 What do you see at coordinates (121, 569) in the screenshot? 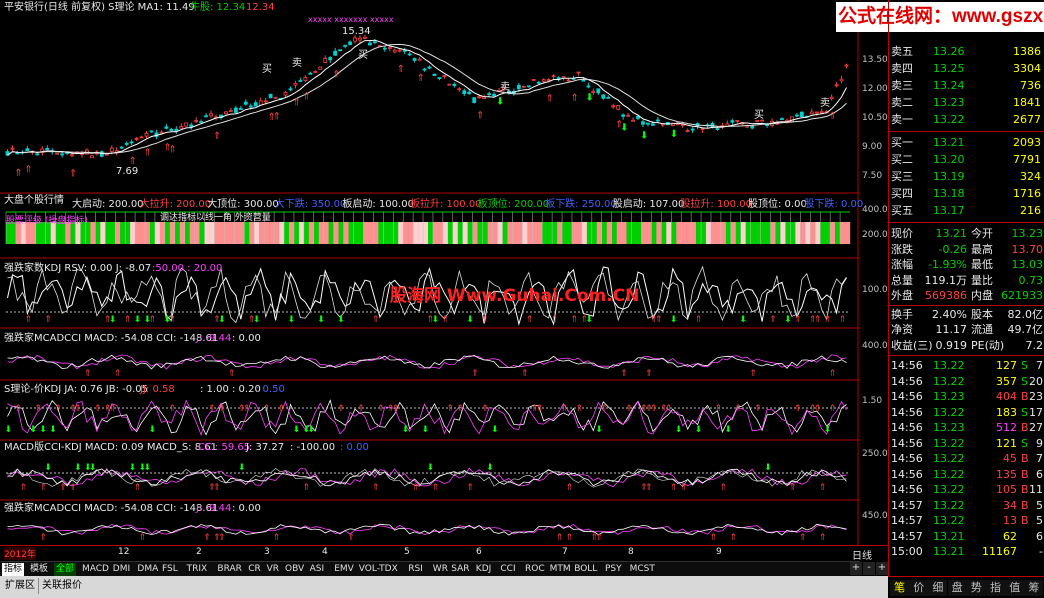
I see `indicator-tab: DMI` at bounding box center [121, 569].